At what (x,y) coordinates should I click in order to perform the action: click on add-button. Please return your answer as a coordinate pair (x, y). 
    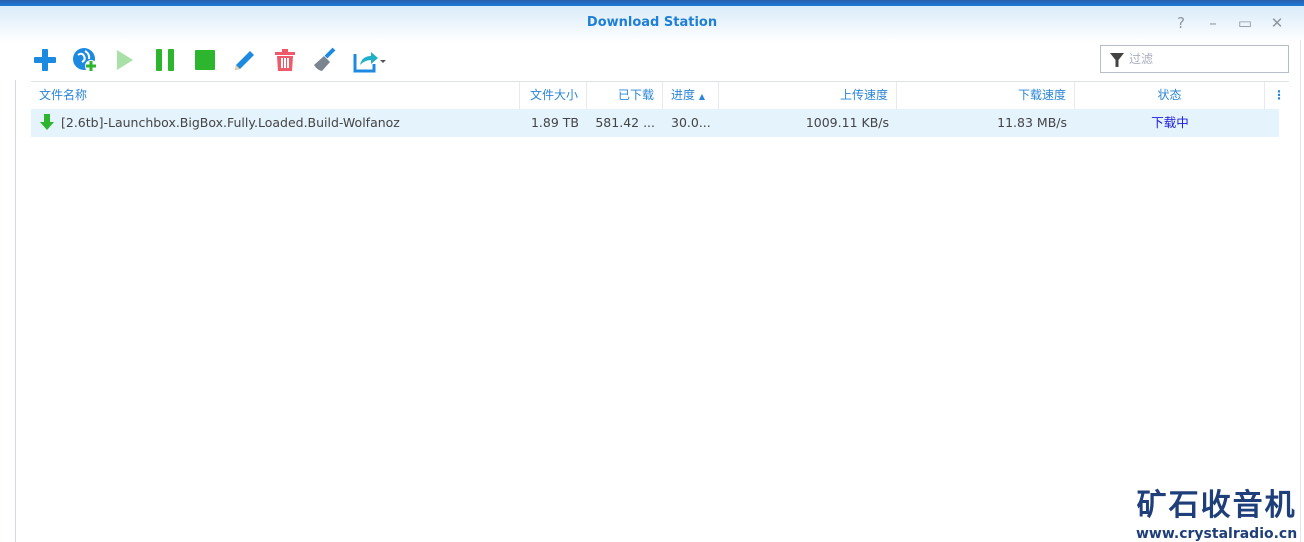
    Looking at the image, I should click on (45, 60).